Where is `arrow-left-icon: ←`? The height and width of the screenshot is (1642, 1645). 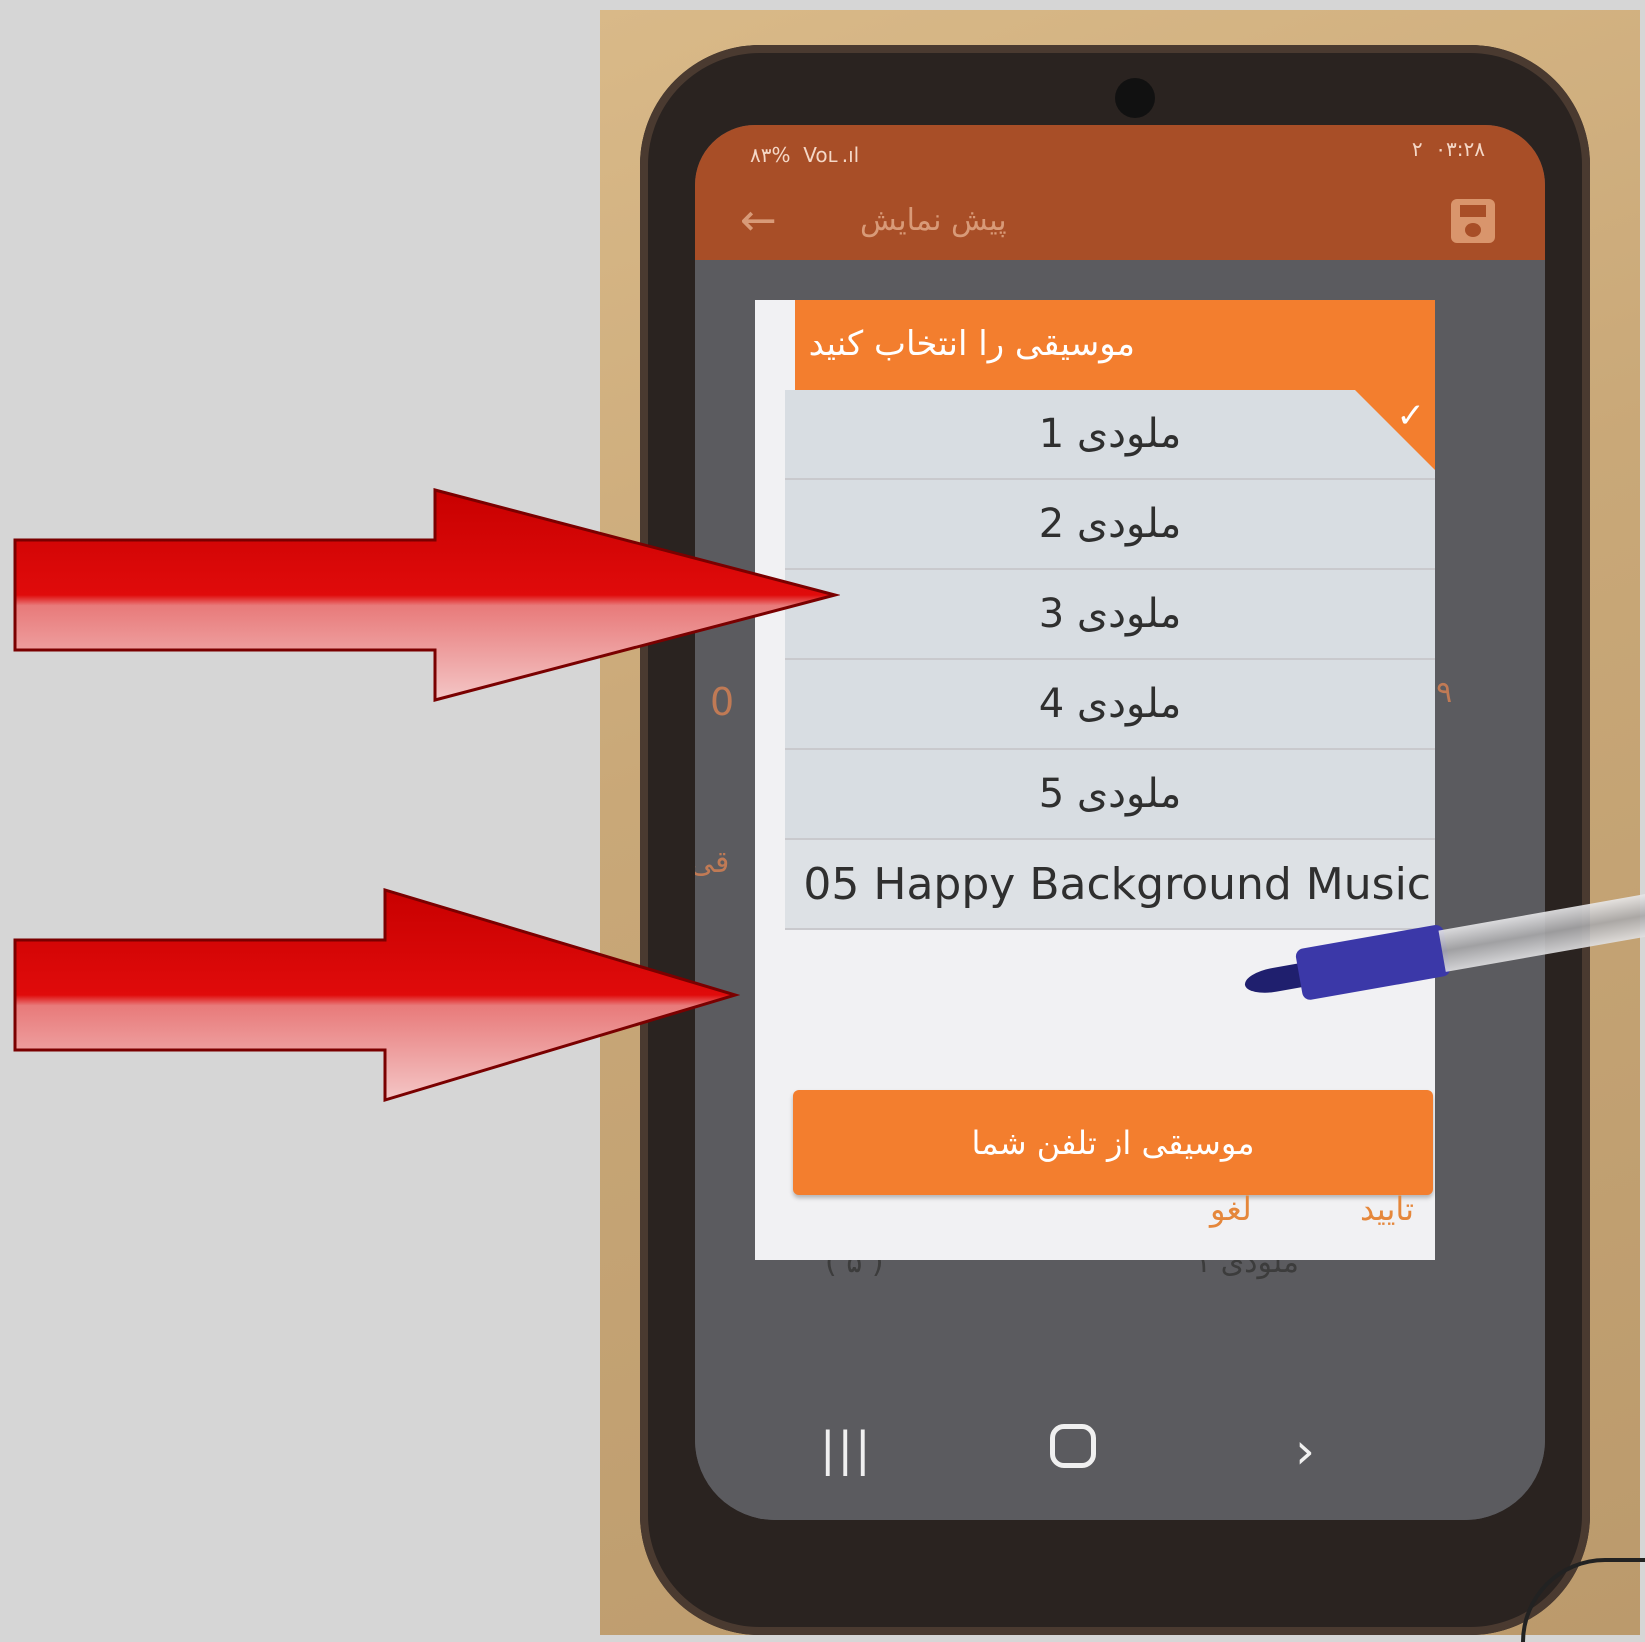
arrow-left-icon: ← is located at coordinates (758, 220).